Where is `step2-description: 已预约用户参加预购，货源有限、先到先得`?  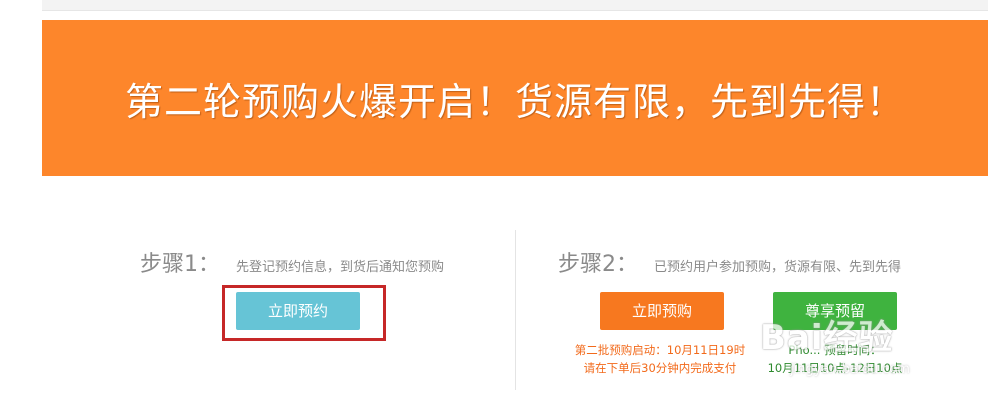
step2-description: 已预约用户参加预购，货源有限、先到先得 is located at coordinates (778, 267).